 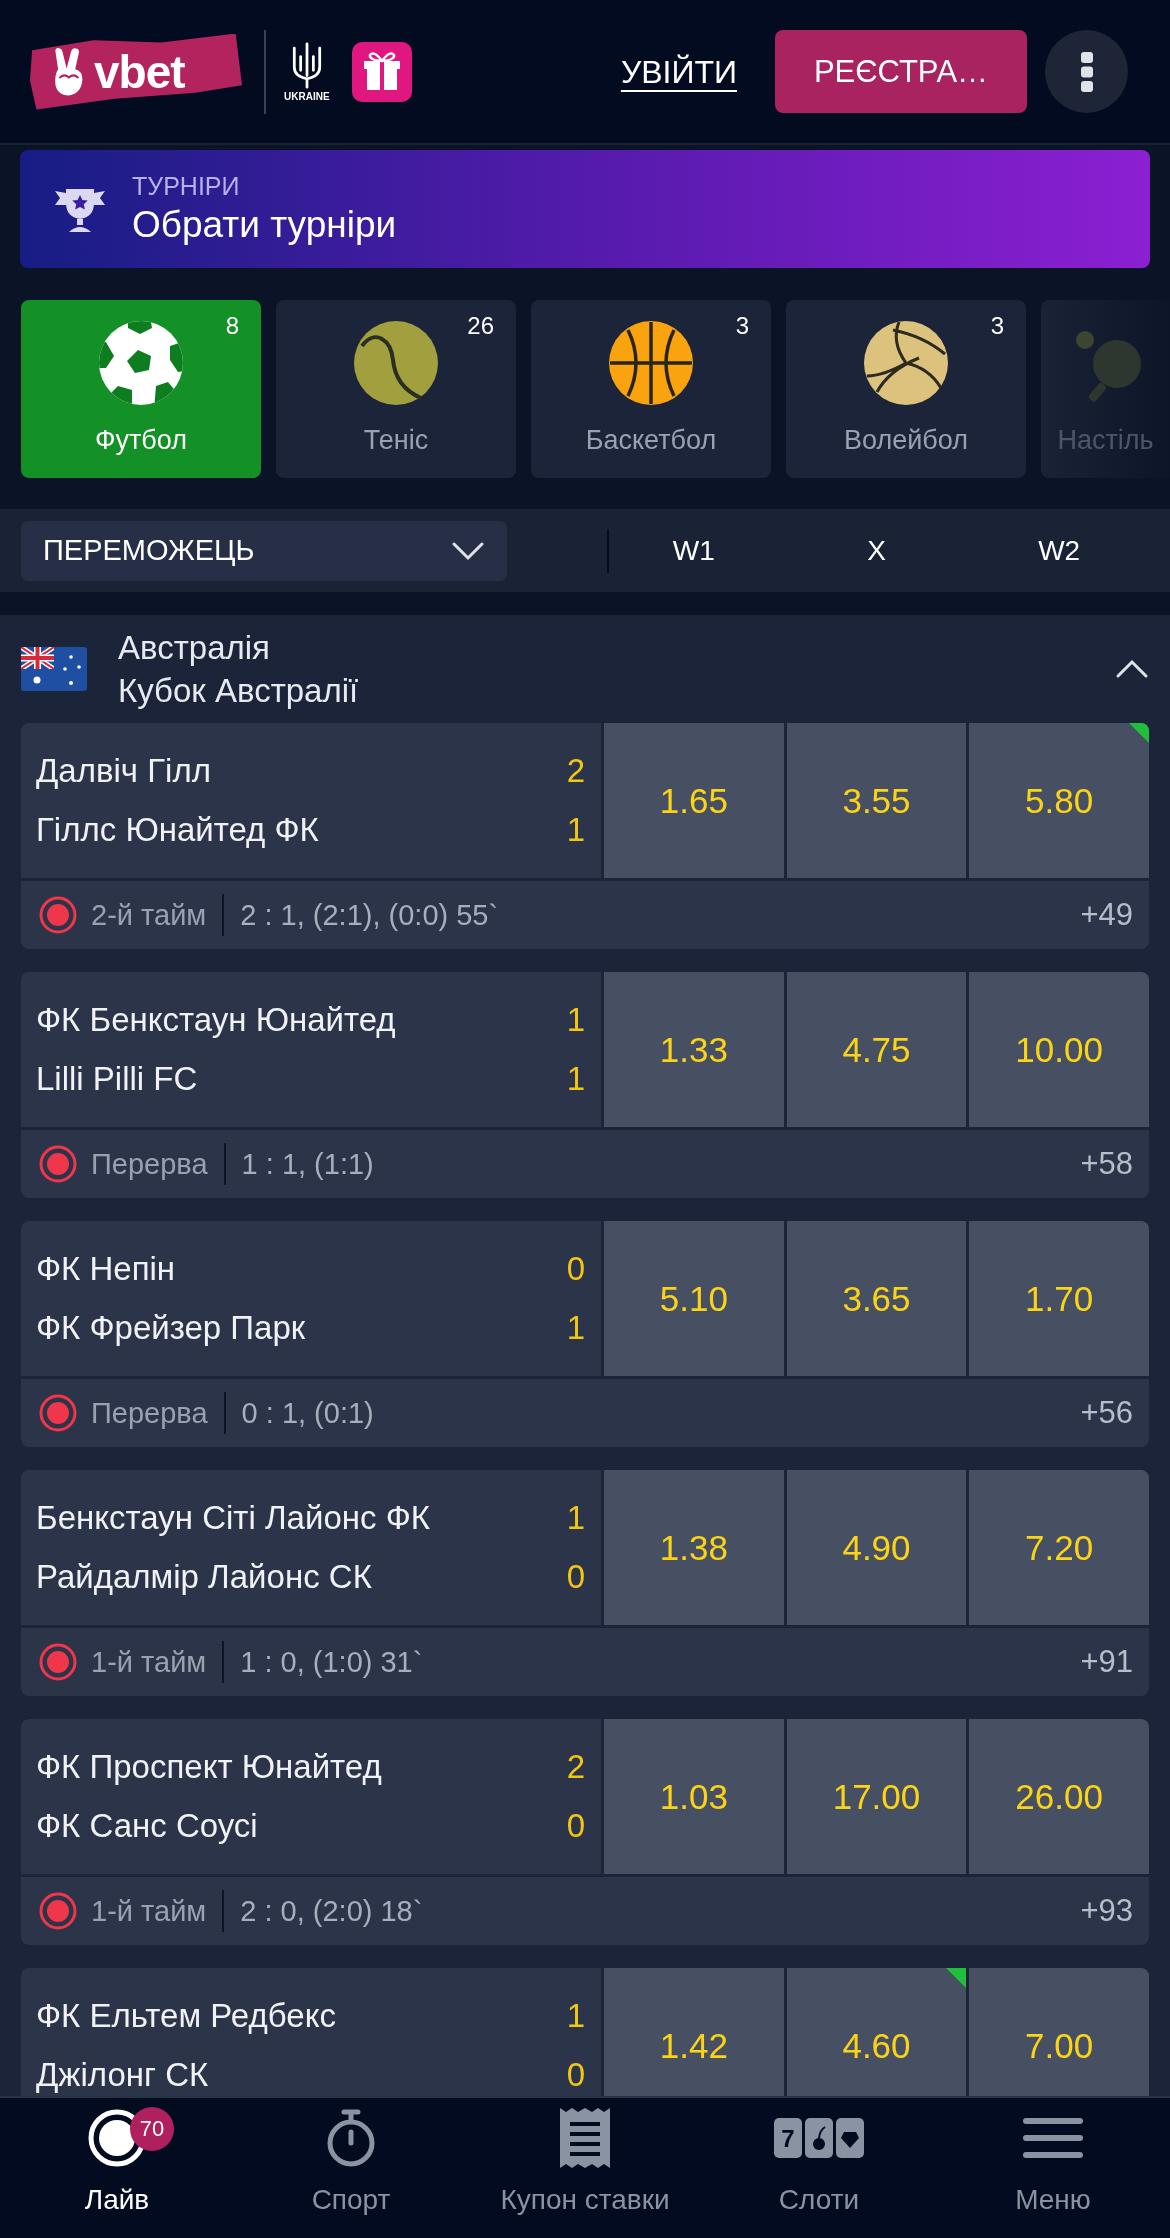 I want to click on logo-text: vbet, so click(x=139, y=71).